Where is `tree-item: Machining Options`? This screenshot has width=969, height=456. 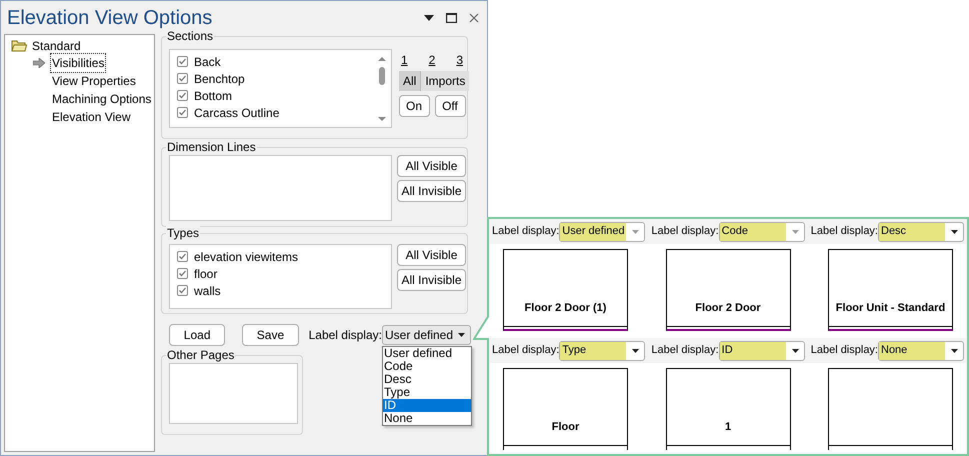
tree-item: Machining Options is located at coordinates (101, 99).